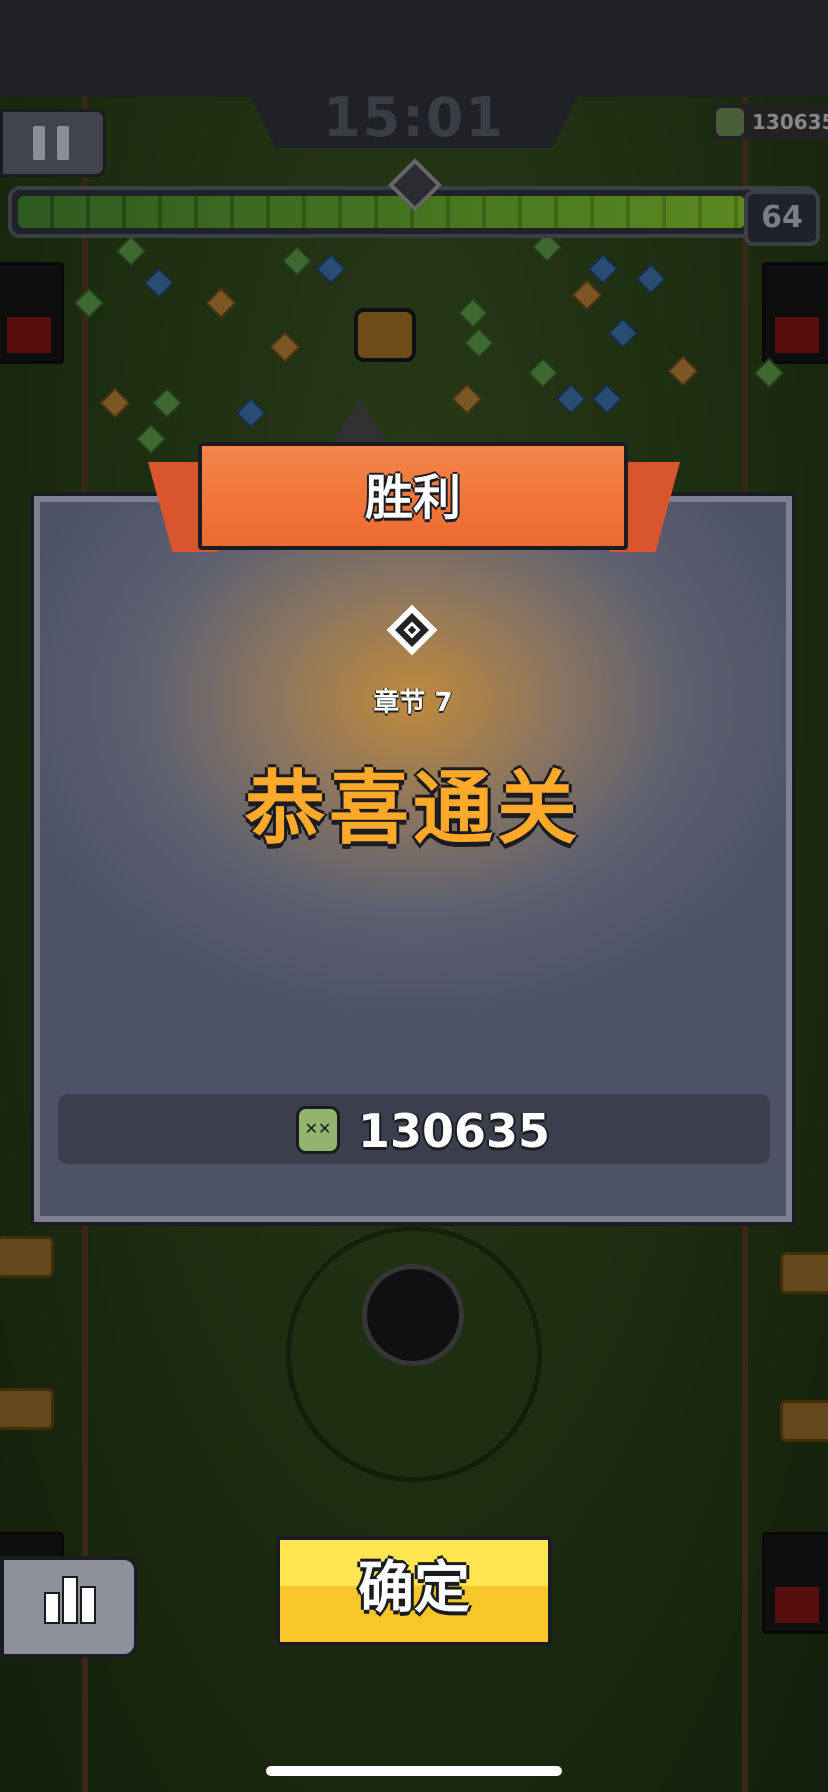 The width and height of the screenshot is (828, 1792). I want to click on pause-icon, so click(39, 143).